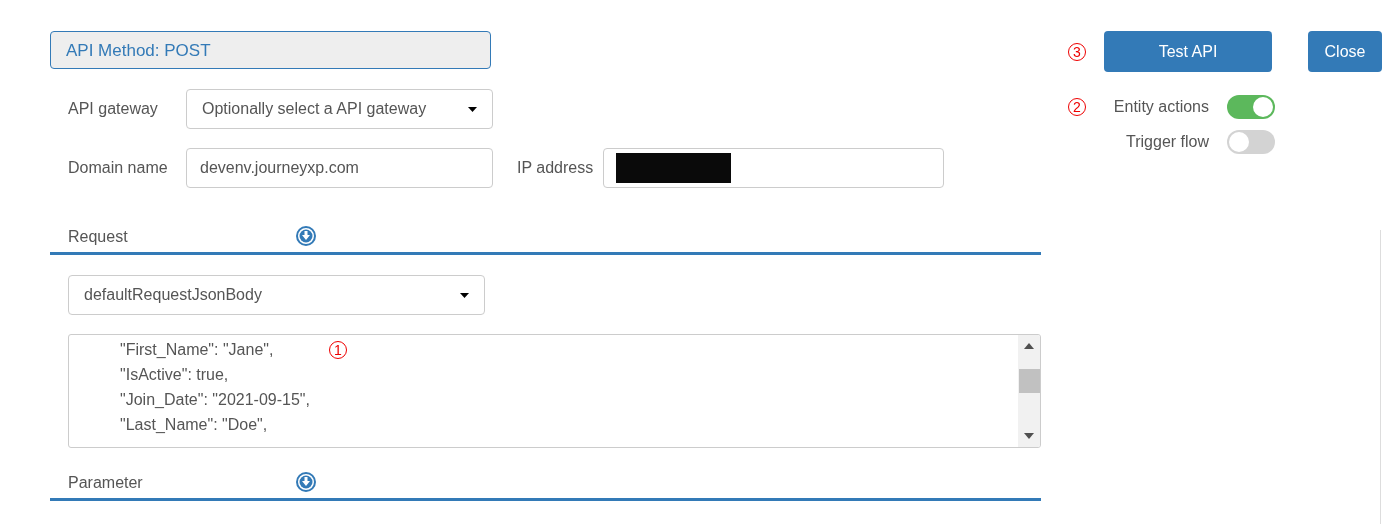 The width and height of the screenshot is (1392, 524). I want to click on section-title: Request, so click(98, 237).